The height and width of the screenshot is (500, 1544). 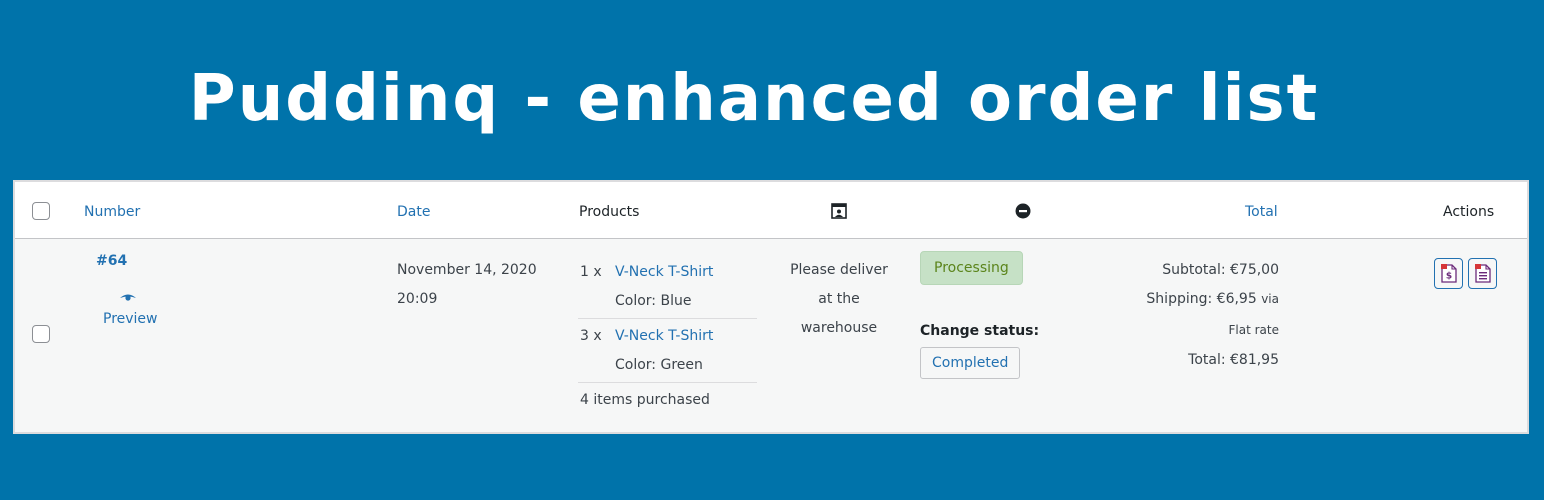 I want to click on order-shipping: Shipping: €6,95 via, so click(x=1179, y=299).